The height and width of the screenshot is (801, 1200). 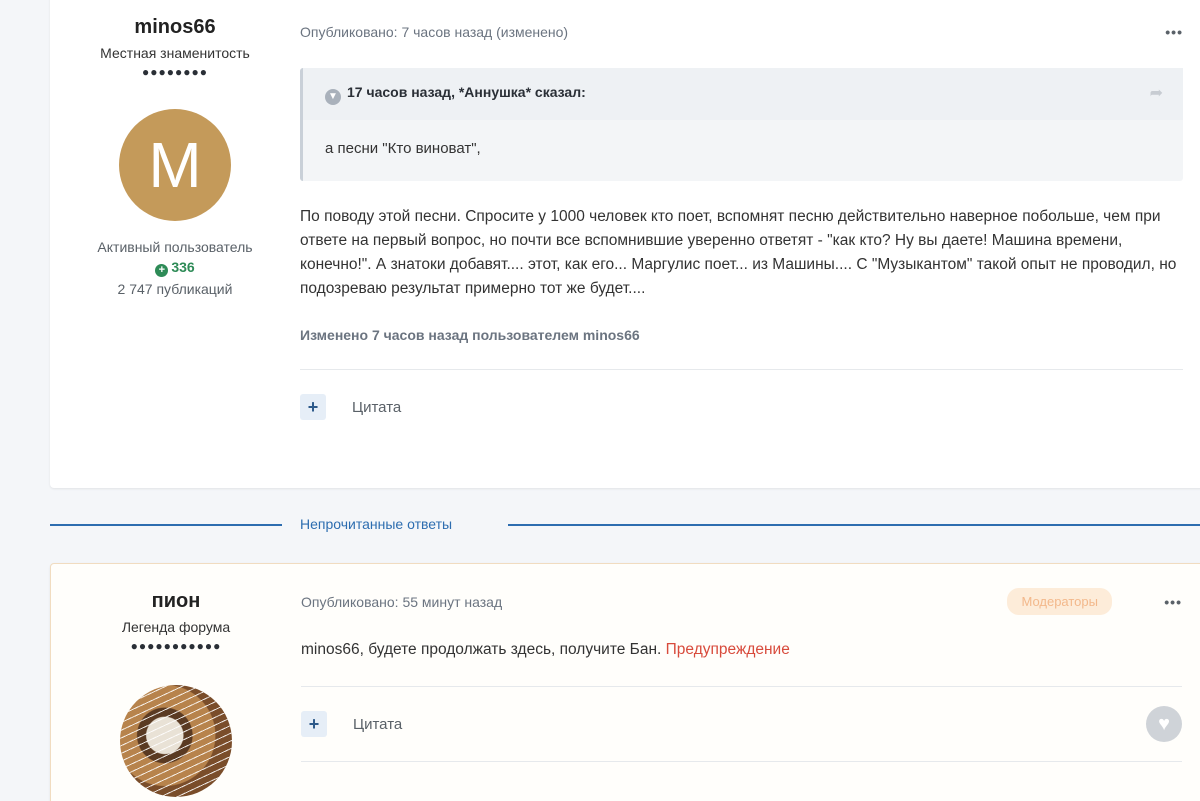 I want to click on author-title: Легенда форума, so click(x=176, y=627).